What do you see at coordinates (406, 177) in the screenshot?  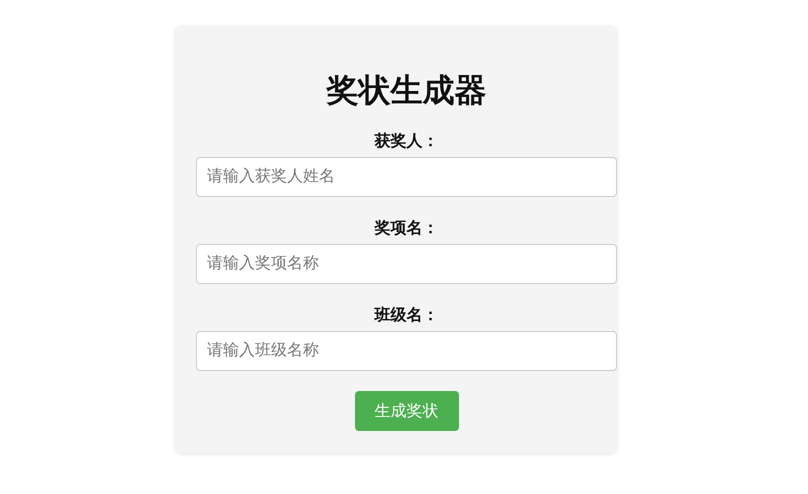 I see `input-field: 请输入获奖人姓名` at bounding box center [406, 177].